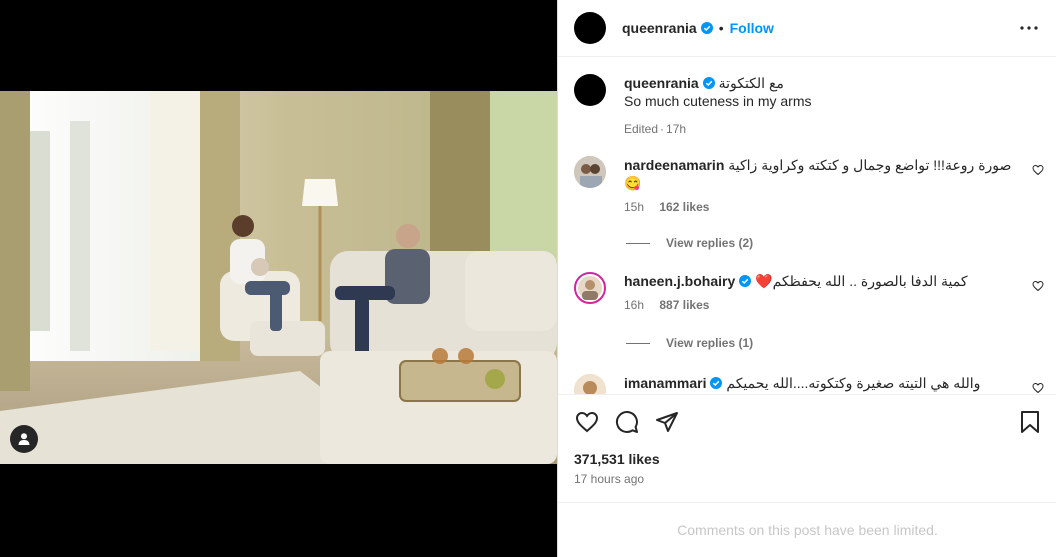 Image resolution: width=1056 pixels, height=557 pixels. Describe the element at coordinates (824, 207) in the screenshot. I see `comment-meta: 15h 162 likes` at that location.